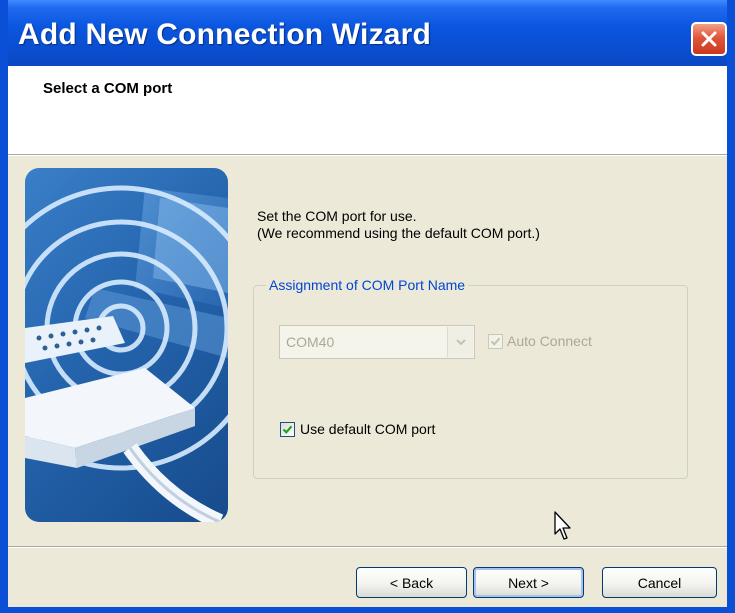 Image resolution: width=735 pixels, height=613 pixels. I want to click on use-default-option: Use default COM port, so click(357, 429).